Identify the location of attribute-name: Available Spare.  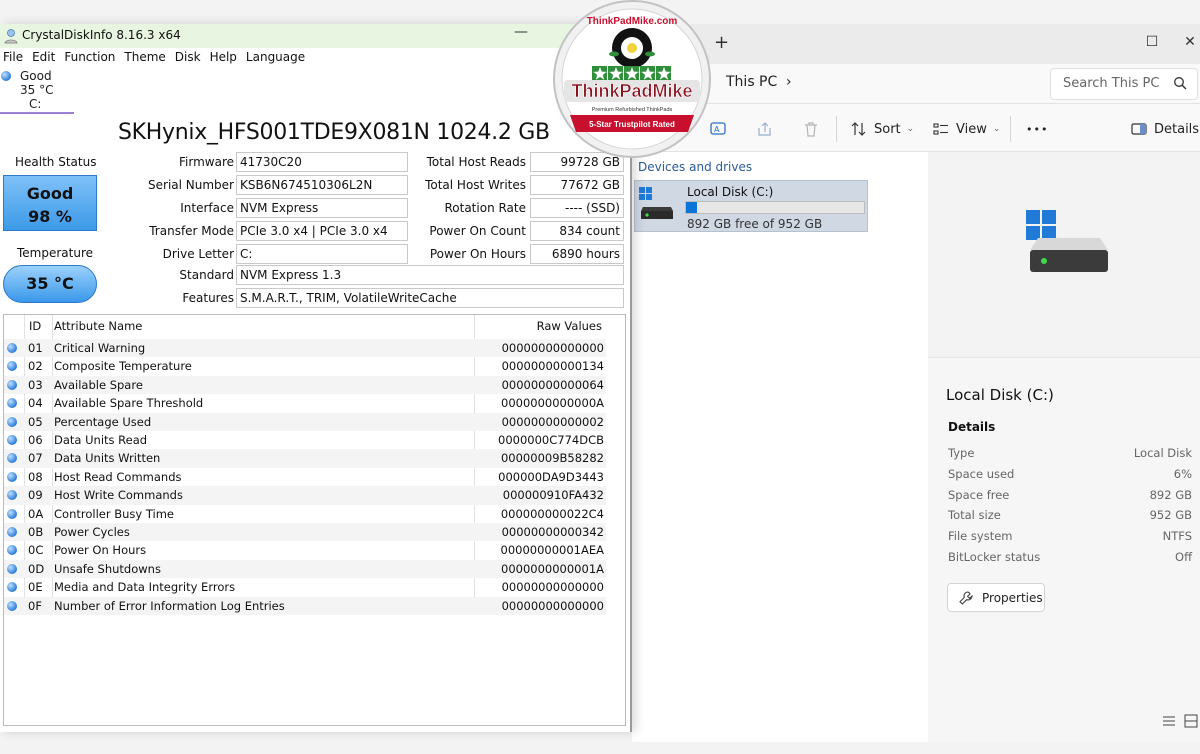
(98, 384).